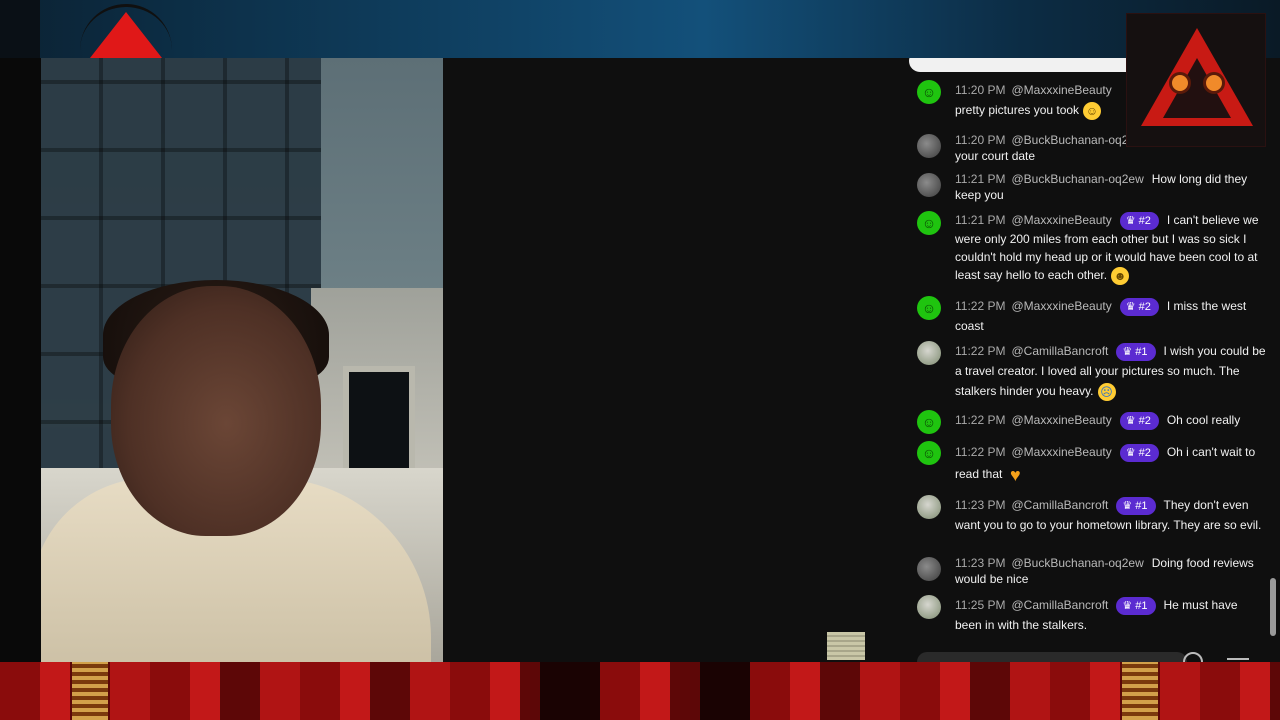 The height and width of the screenshot is (720, 1280). I want to click on chat-scrollbar, so click(1273, 607).